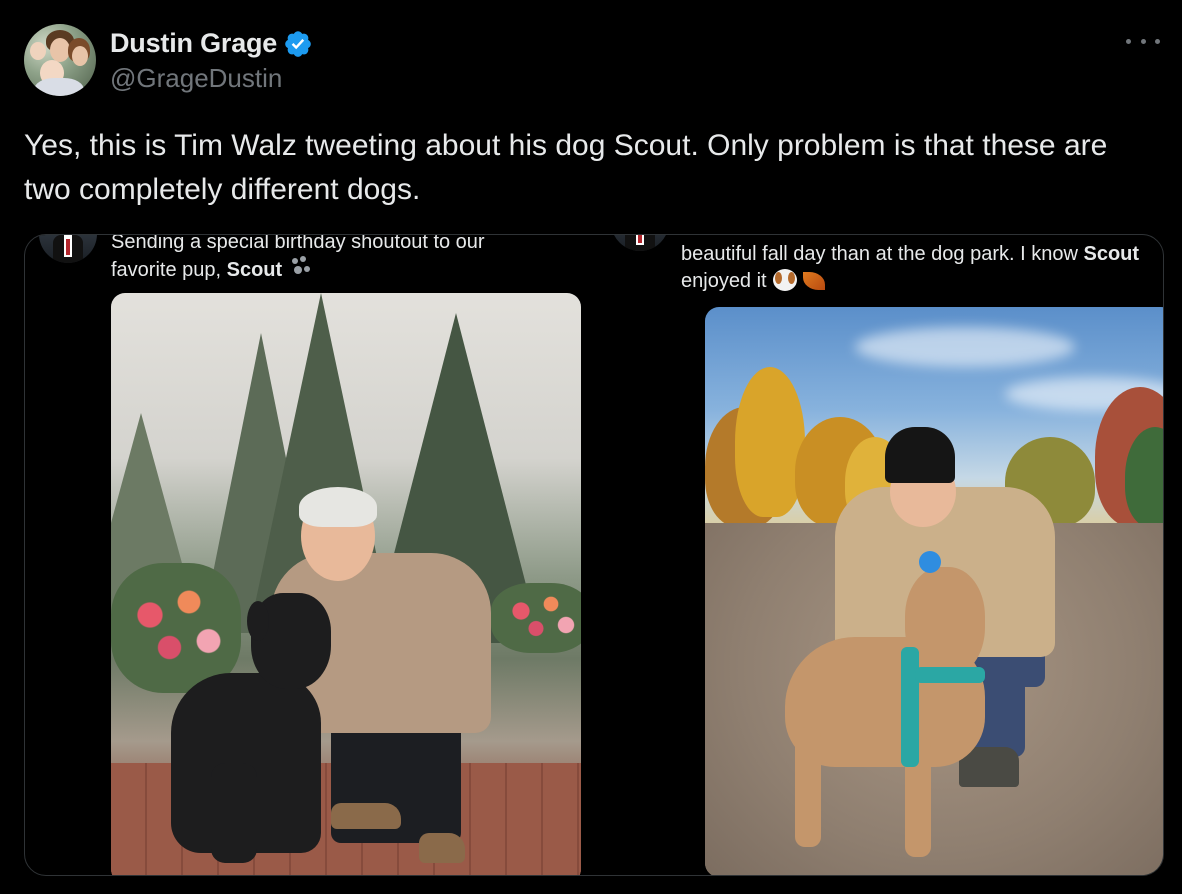 The width and height of the screenshot is (1182, 894). I want to click on quoted-avatar-right, so click(640, 243).